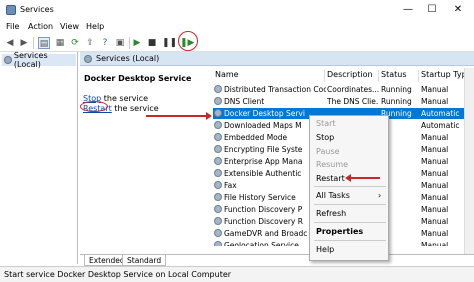  What do you see at coordinates (177, 116) in the screenshot?
I see `annotation-arrow-line` at bounding box center [177, 116].